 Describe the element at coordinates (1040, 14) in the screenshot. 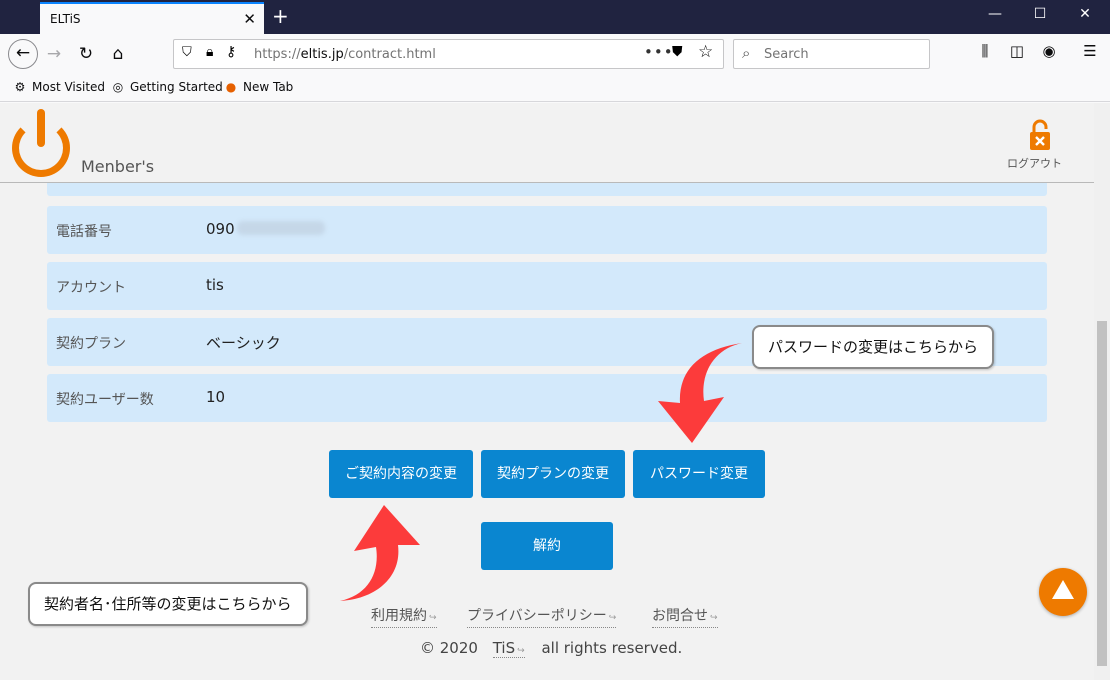

I see `maximize-icon: ☐` at that location.